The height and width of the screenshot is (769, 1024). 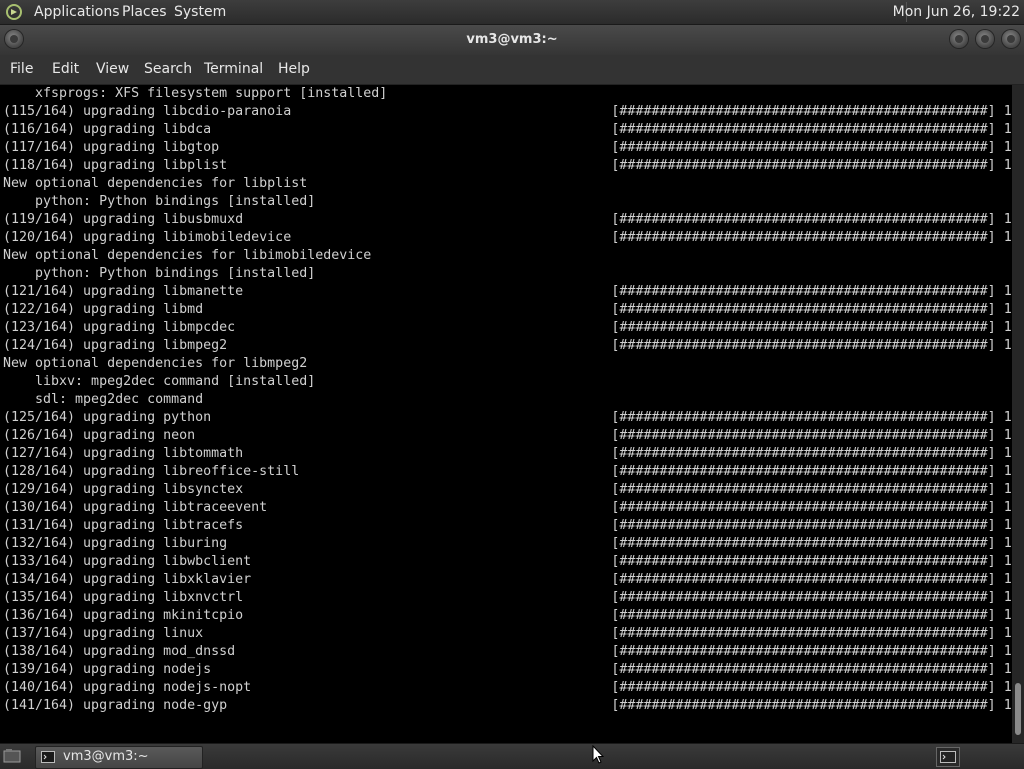 What do you see at coordinates (159, 201) in the screenshot?
I see `terminal-line-text: python: Python bindings [installed]` at bounding box center [159, 201].